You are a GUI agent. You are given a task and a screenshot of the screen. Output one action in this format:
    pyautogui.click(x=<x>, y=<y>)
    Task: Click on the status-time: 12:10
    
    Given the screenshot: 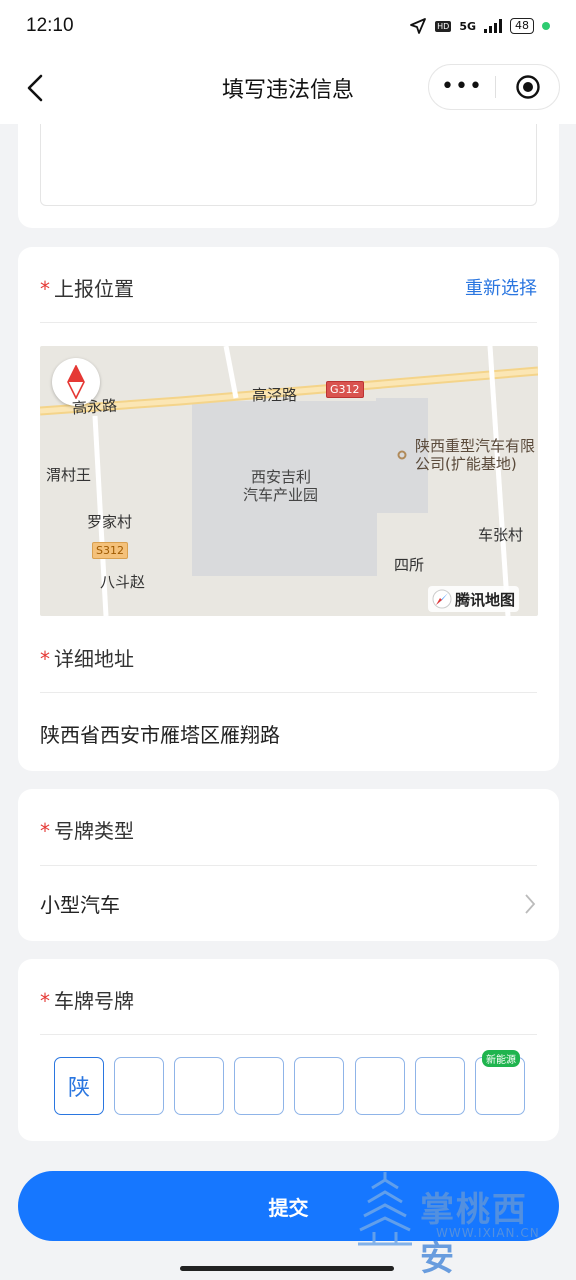 What is the action you would take?
    pyautogui.click(x=50, y=25)
    